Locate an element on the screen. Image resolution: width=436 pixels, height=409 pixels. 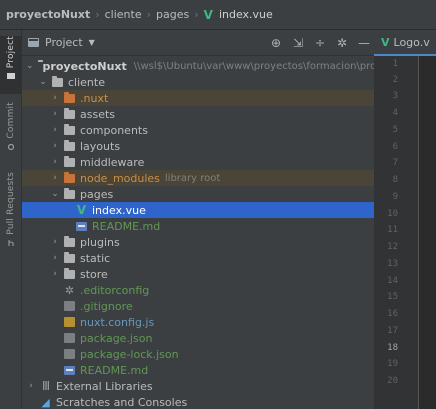
tree-item-nuxt-config: nuxt.config.js is located at coordinates (198, 322).